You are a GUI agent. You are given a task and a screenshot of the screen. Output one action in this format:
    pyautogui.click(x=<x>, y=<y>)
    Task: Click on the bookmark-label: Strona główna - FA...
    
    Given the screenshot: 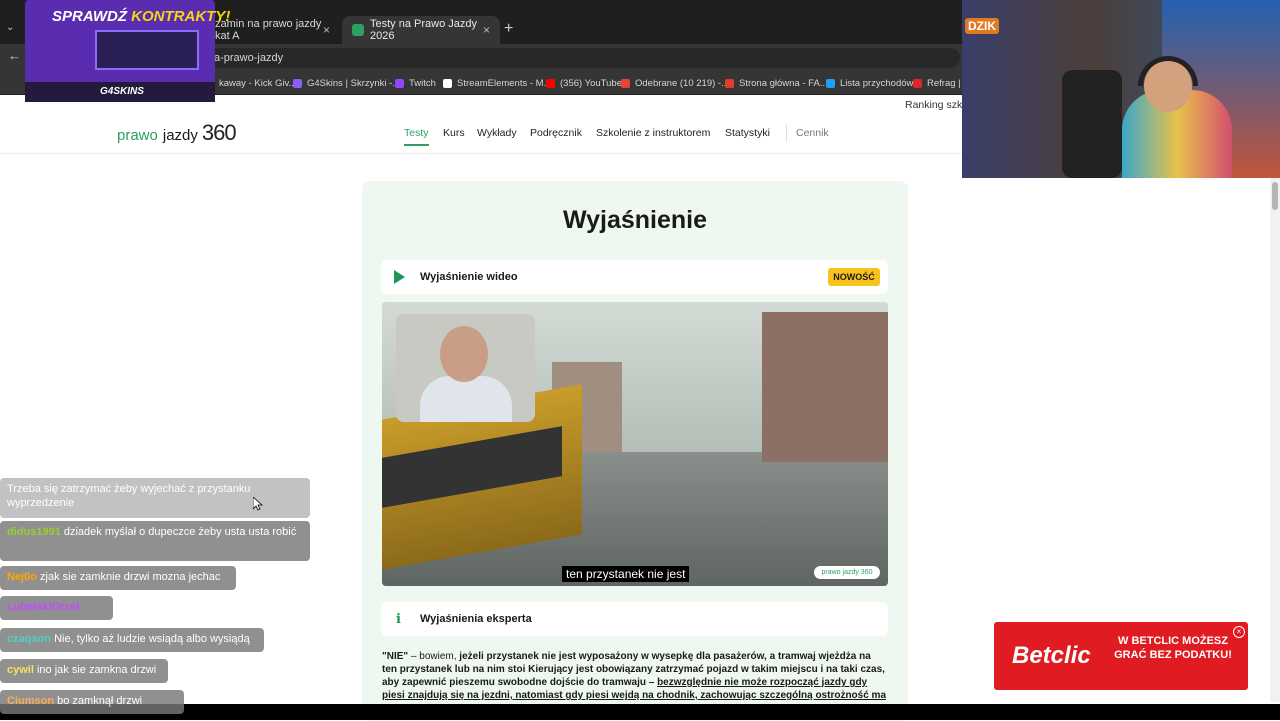 What is the action you would take?
    pyautogui.click(x=783, y=83)
    